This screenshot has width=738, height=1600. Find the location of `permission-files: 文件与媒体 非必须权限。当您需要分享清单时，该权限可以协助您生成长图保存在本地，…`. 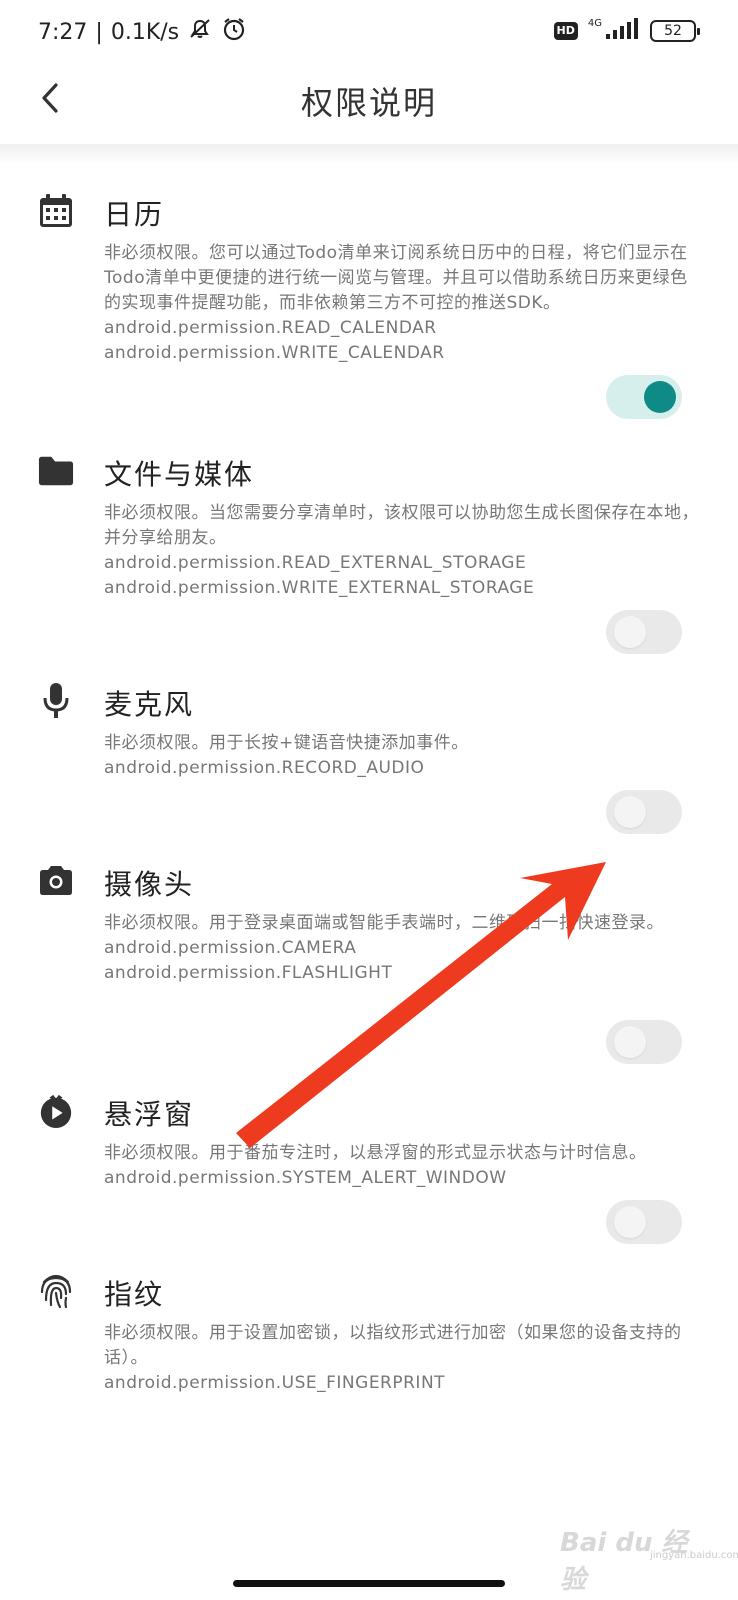

permission-files: 文件与媒体 非必须权限。当您需要分享清单时，该权限可以协助您生成长图保存在本地，… is located at coordinates (369, 550).